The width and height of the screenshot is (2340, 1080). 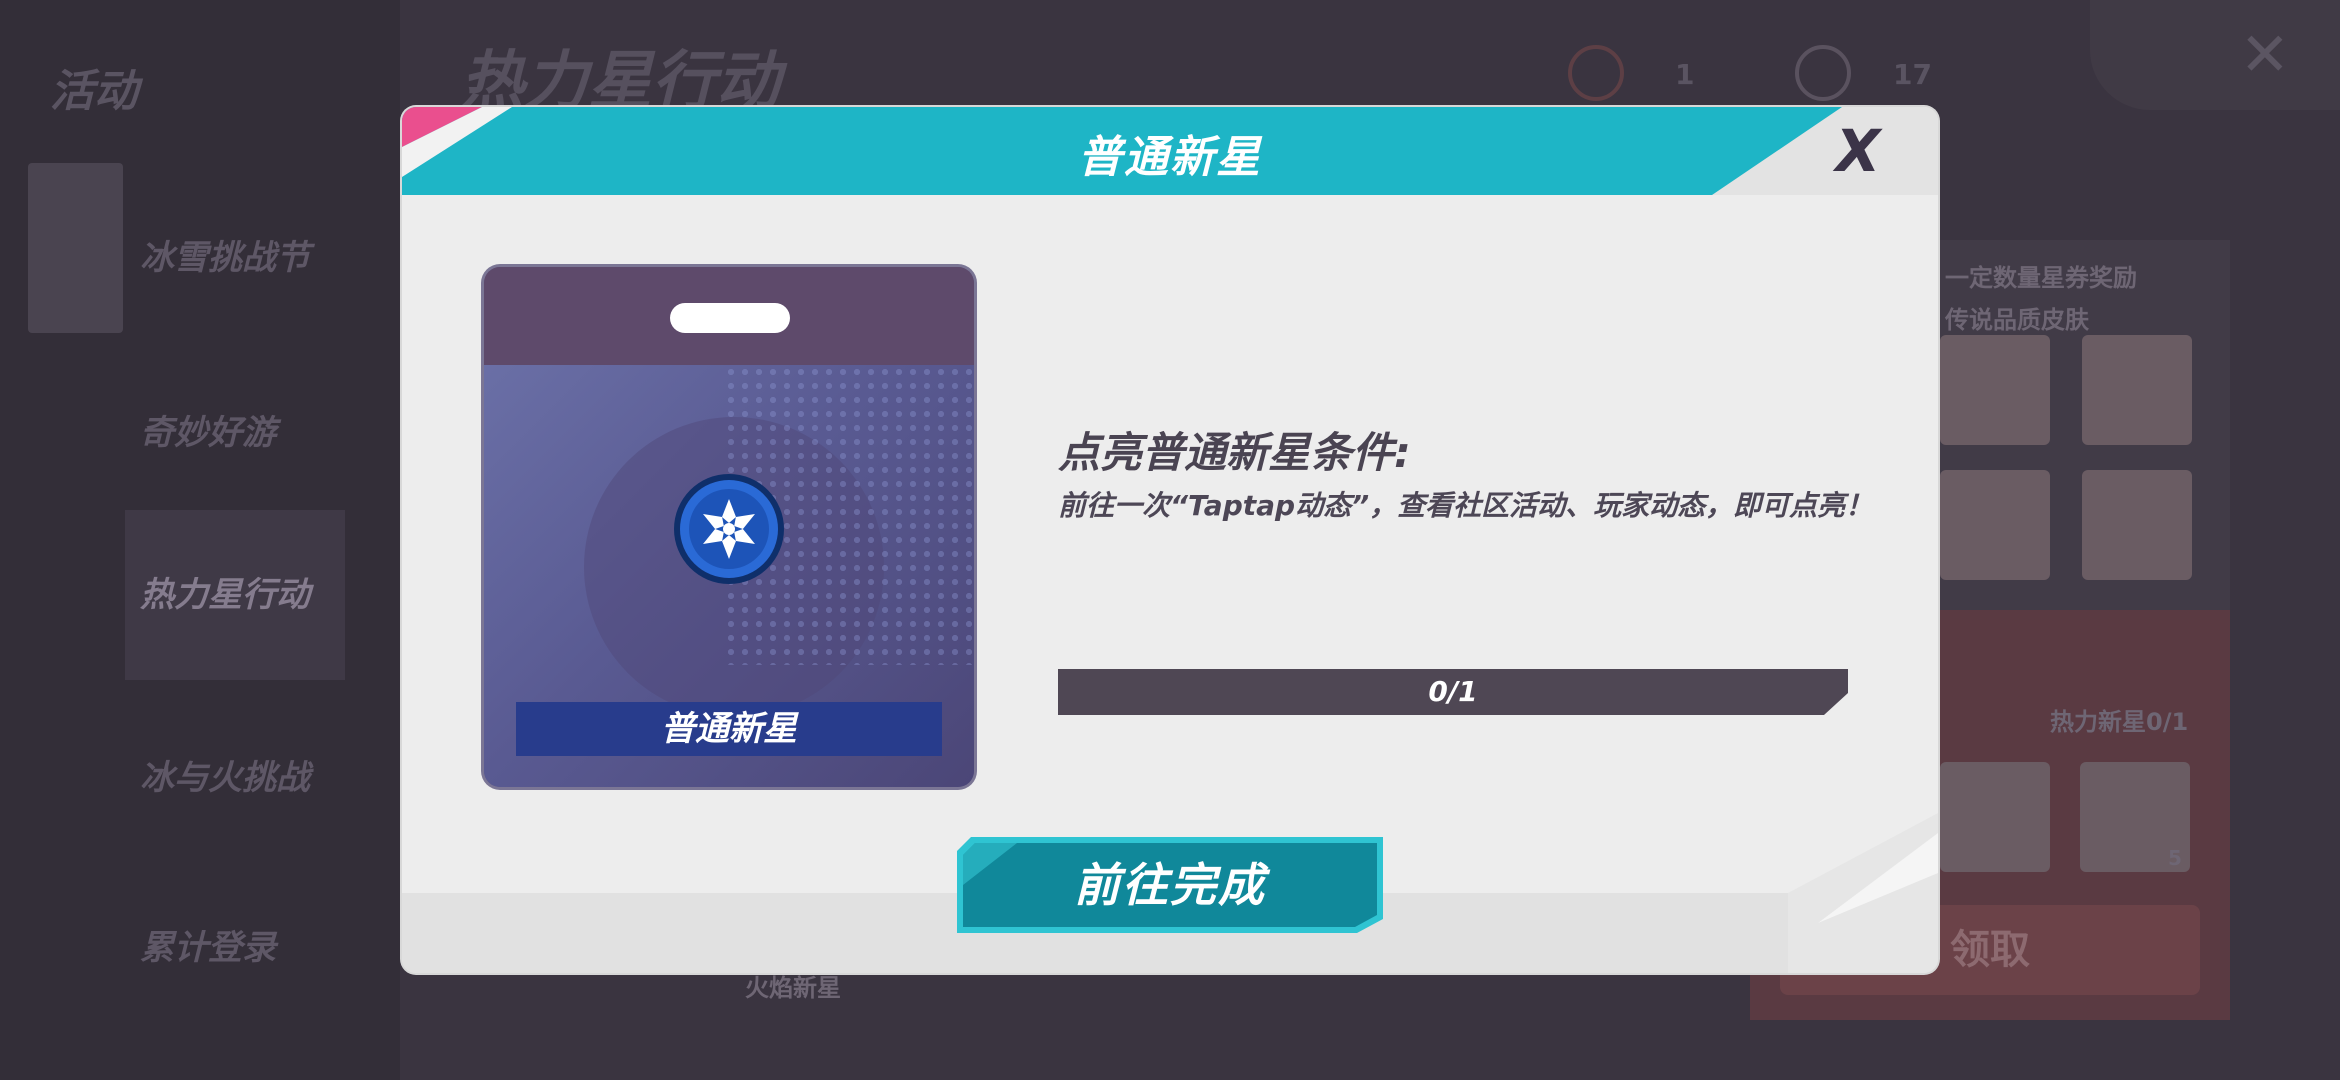 I want to click on dialog-title: 普通新星, so click(x=1170, y=157).